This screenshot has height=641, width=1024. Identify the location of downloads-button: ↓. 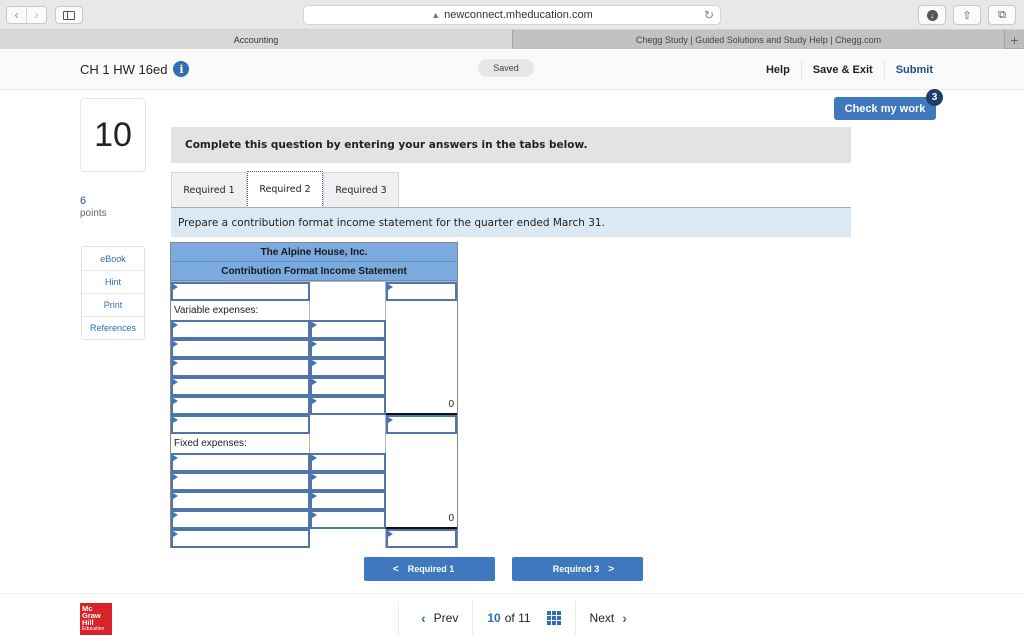
(932, 15).